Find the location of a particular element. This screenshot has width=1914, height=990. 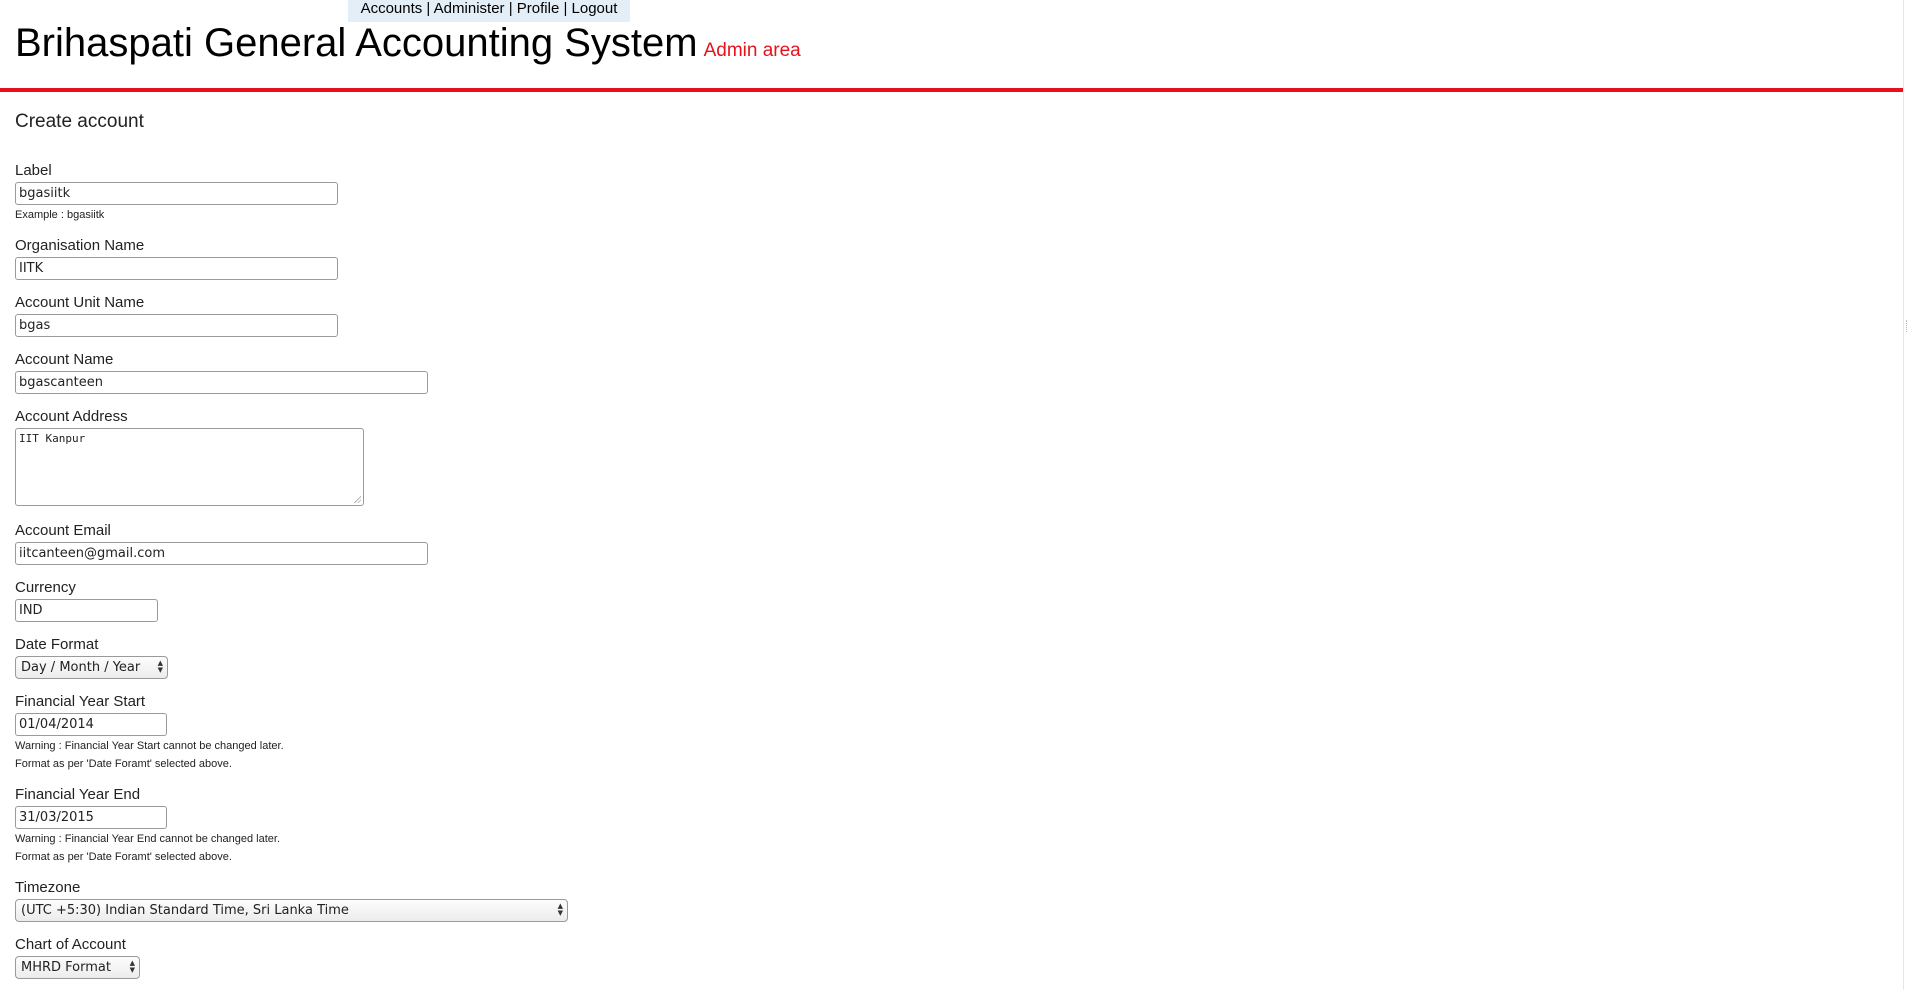

timezone-label: Timezone is located at coordinates (48, 887).